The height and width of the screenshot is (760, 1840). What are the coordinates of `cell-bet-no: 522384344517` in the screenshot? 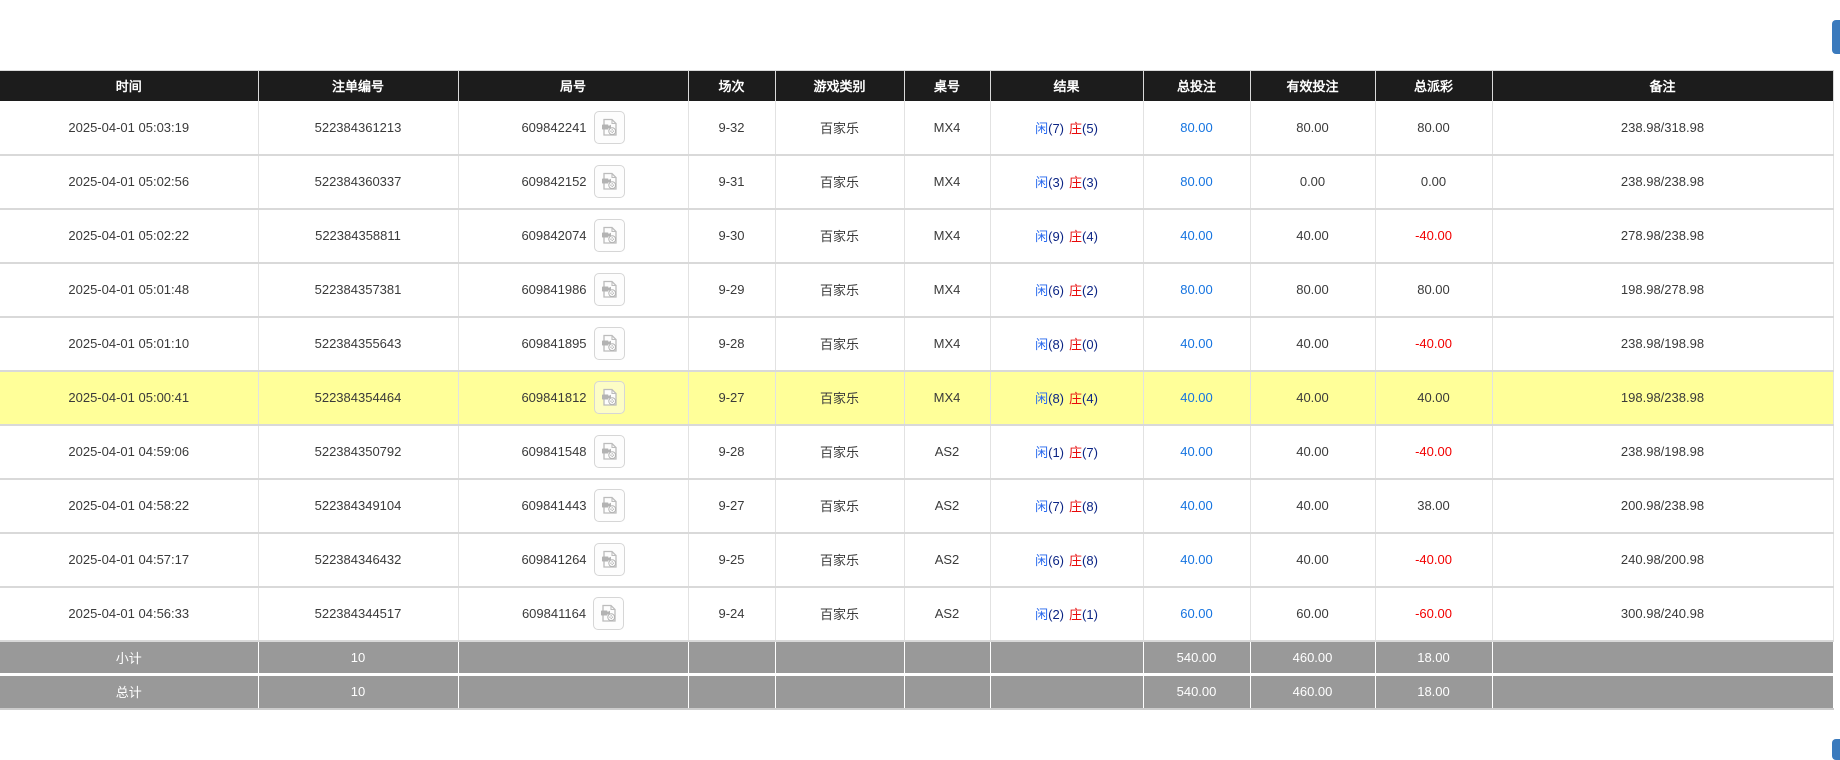 It's located at (358, 614).